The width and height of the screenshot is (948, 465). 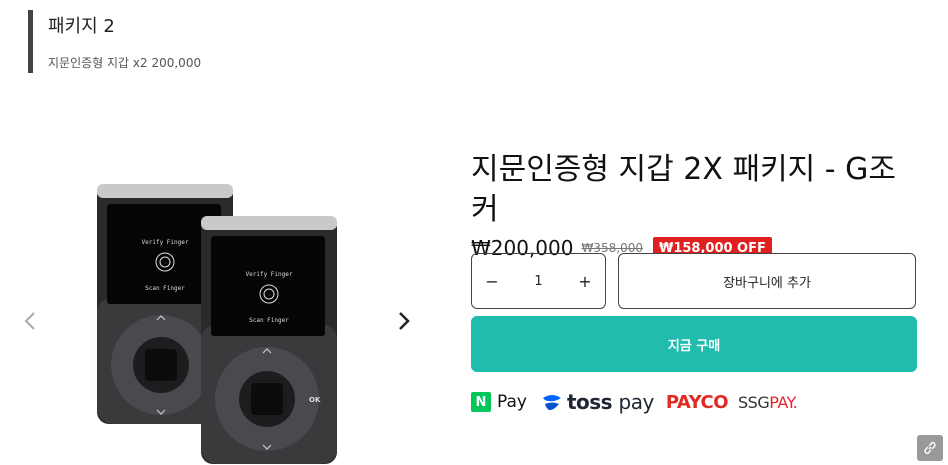 What do you see at coordinates (125, 63) in the screenshot?
I see `package-subtitle: 지문인증형 지갑 x2 200,000` at bounding box center [125, 63].